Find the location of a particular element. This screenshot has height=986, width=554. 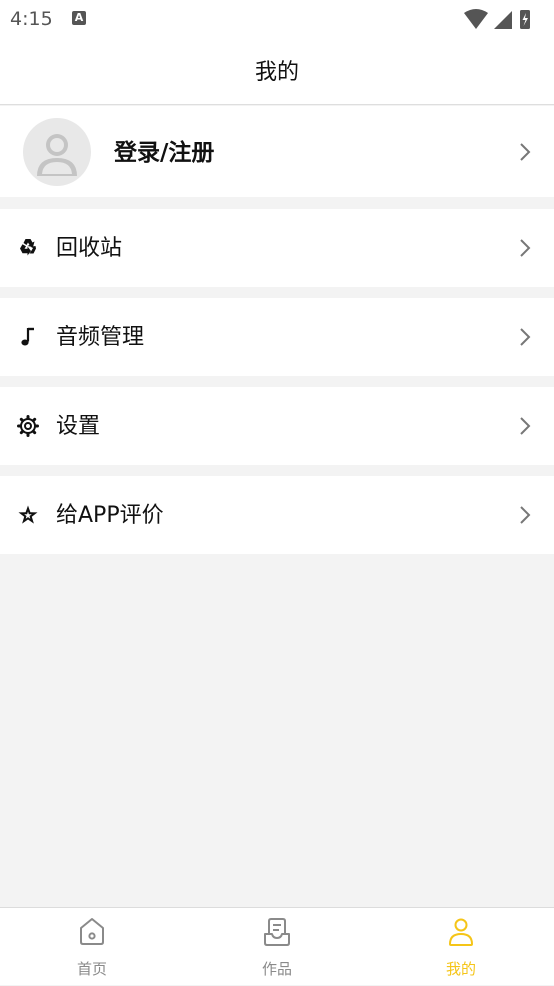

music-note-icon is located at coordinates (27, 336).